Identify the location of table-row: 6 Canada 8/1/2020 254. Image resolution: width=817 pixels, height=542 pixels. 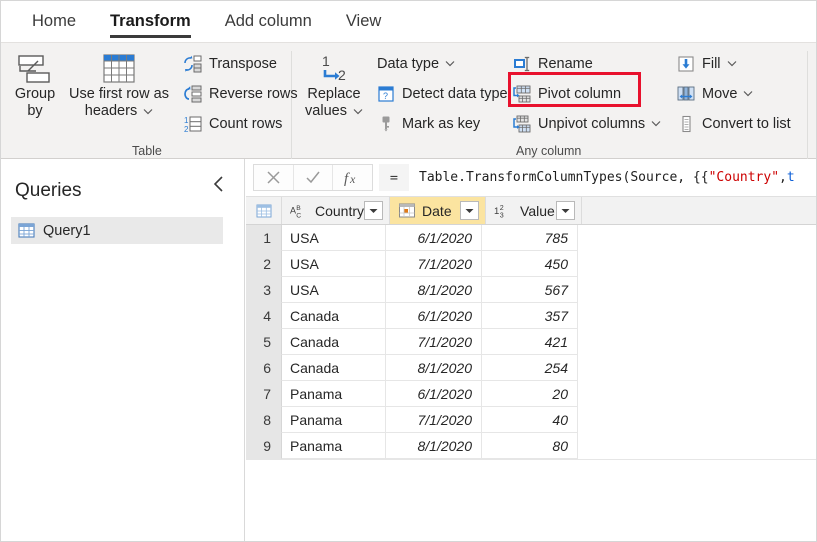
(531, 368).